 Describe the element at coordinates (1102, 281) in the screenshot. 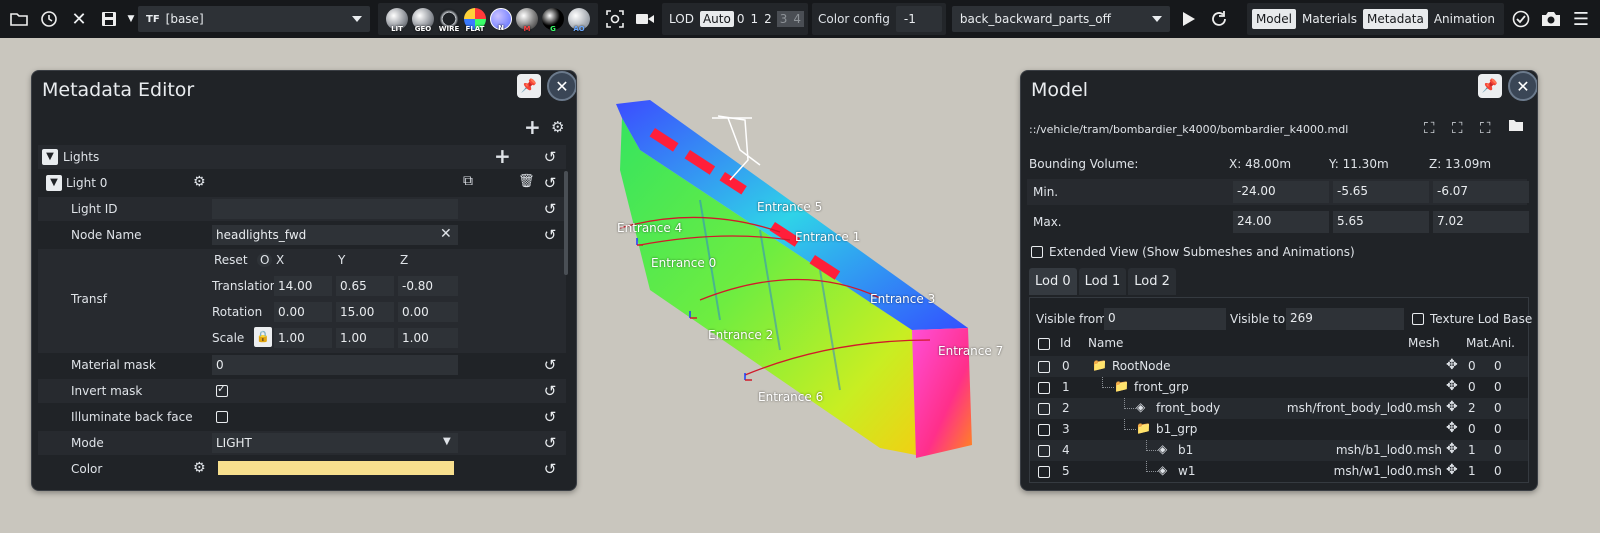

I see `tab-lod-1: Lod 1` at that location.